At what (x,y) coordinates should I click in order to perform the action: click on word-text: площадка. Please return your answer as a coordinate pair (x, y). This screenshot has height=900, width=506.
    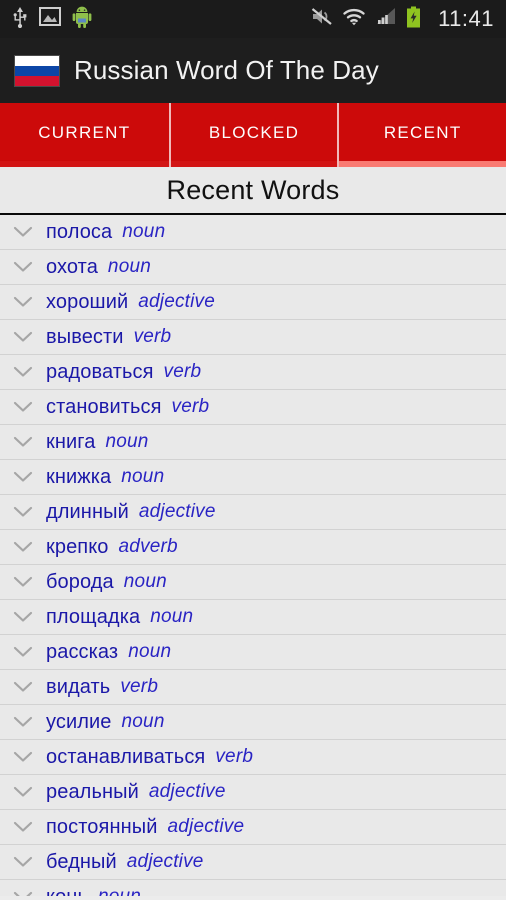
    Looking at the image, I should click on (93, 616).